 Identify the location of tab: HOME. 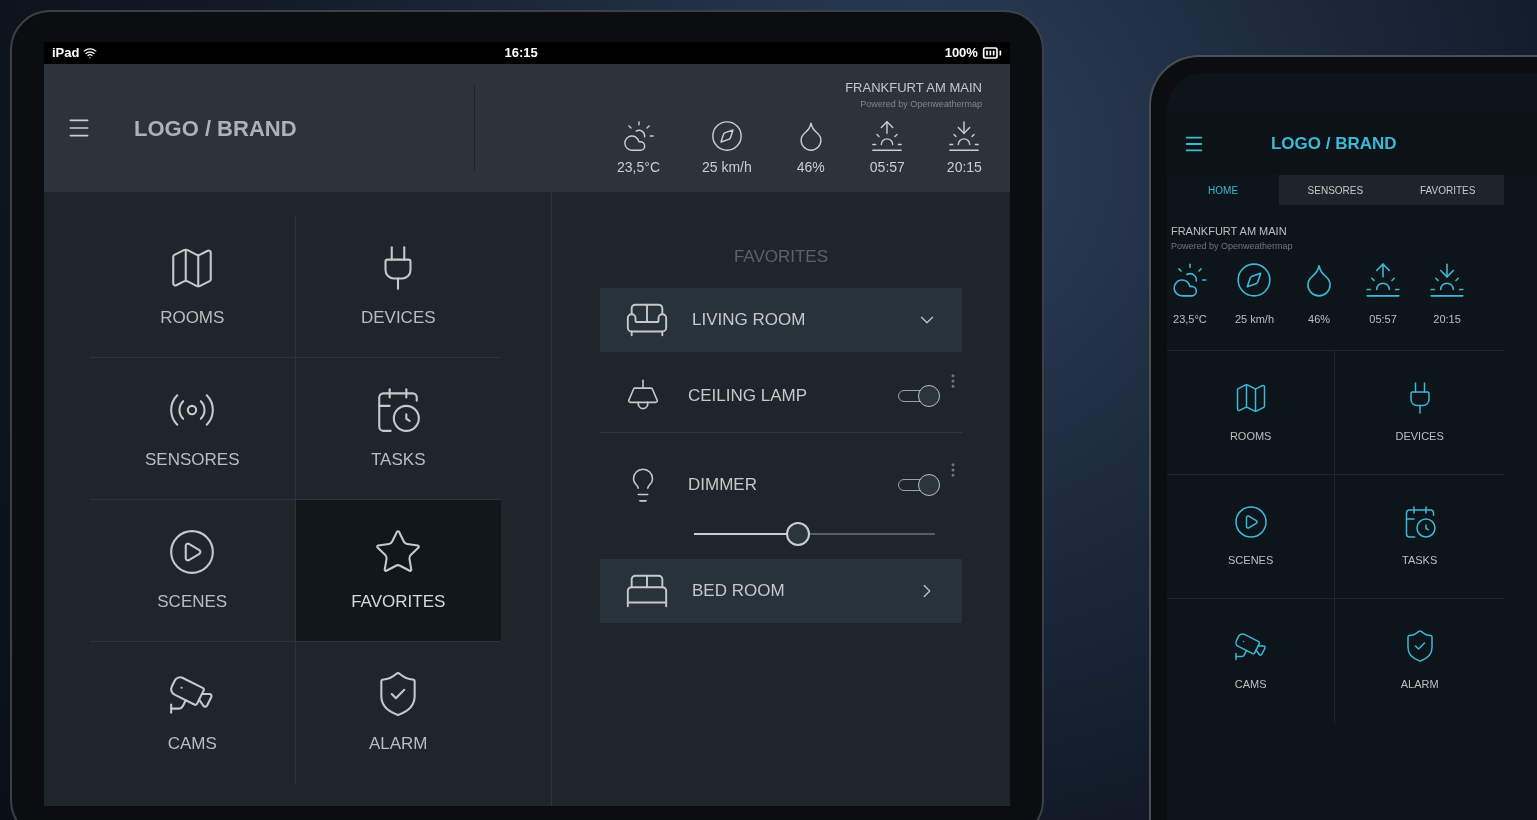
(1223, 190).